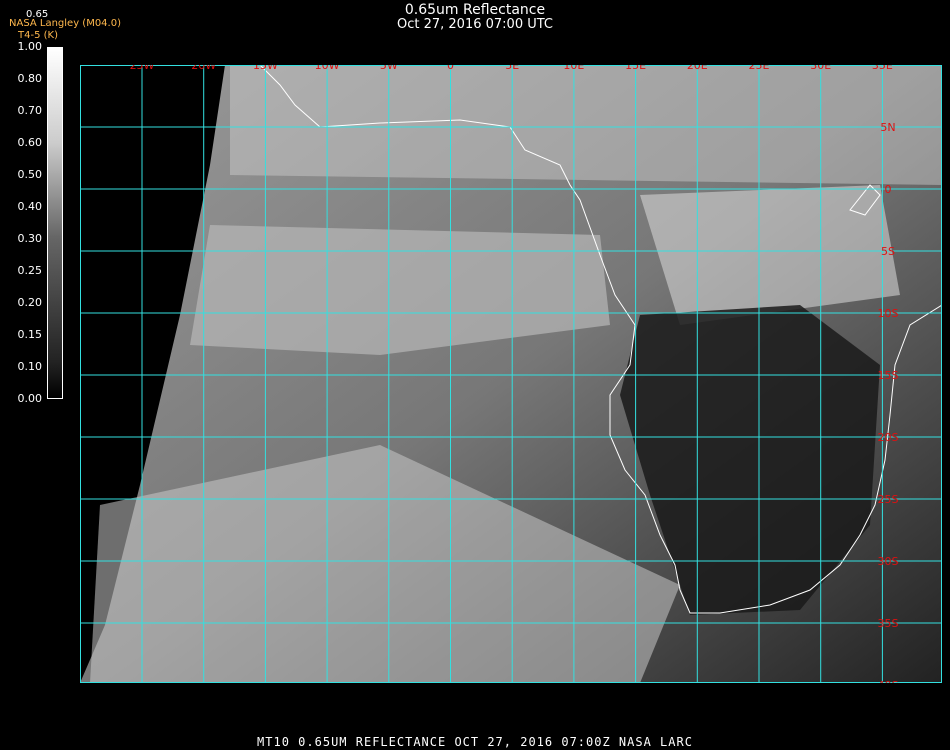 The image size is (950, 750). I want to click on colorbar-tick-label: 0.40, so click(30, 206).